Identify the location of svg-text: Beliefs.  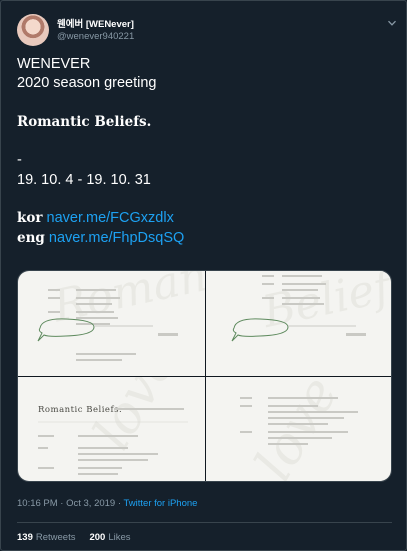
(324, 304).